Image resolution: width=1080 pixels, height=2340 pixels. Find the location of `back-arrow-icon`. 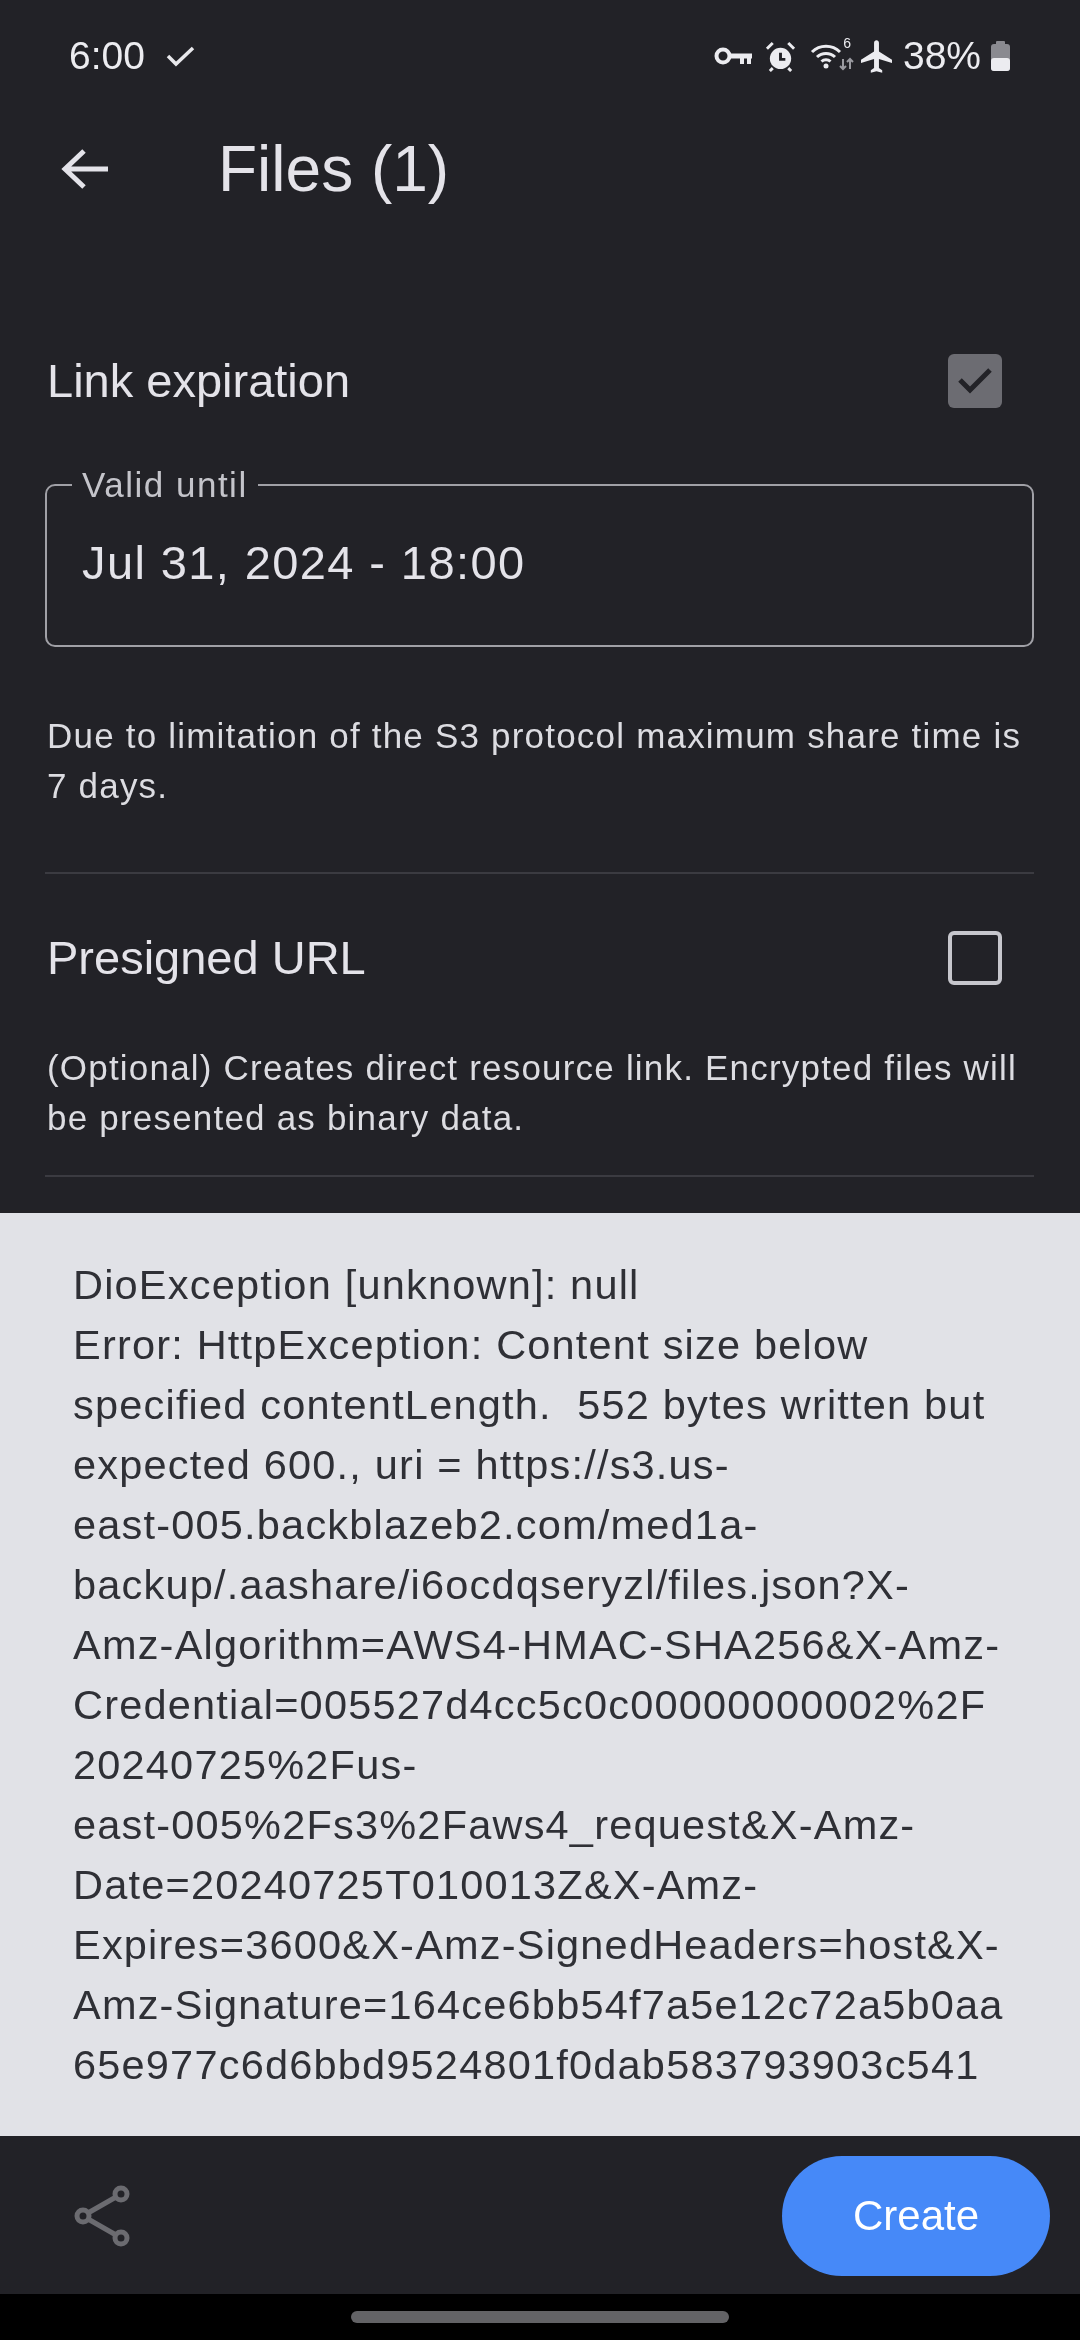

back-arrow-icon is located at coordinates (85, 169).